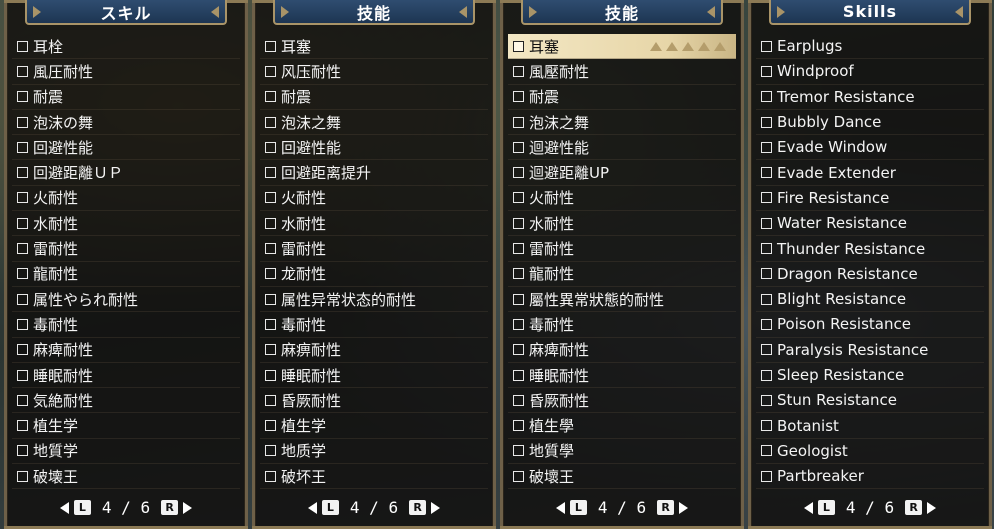  I want to click on skill-row: 回避距離ＵＰ, so click(126, 173).